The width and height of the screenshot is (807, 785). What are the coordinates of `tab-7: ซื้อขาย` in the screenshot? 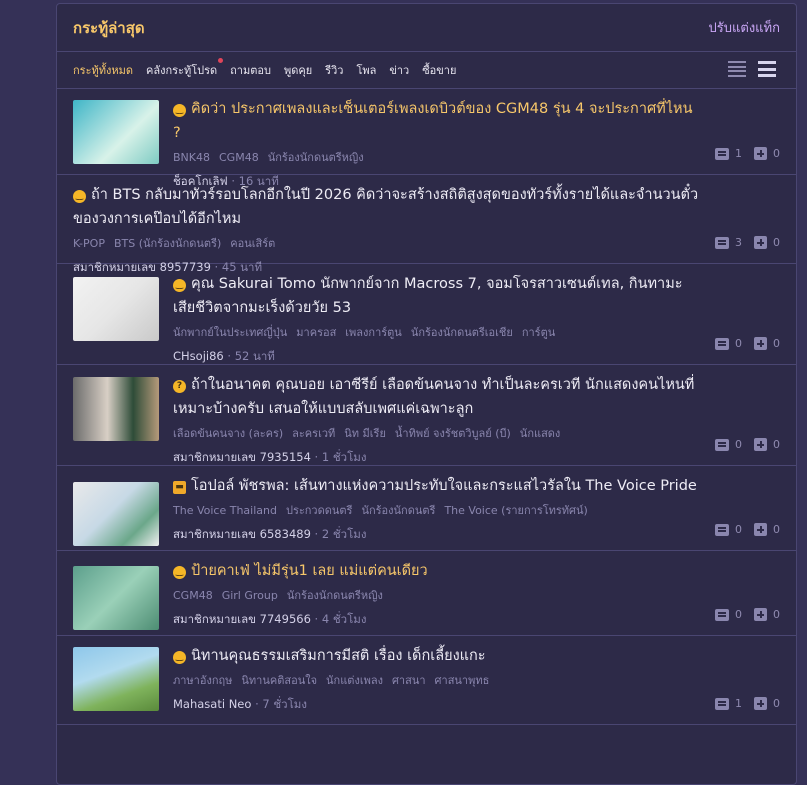 It's located at (439, 70).